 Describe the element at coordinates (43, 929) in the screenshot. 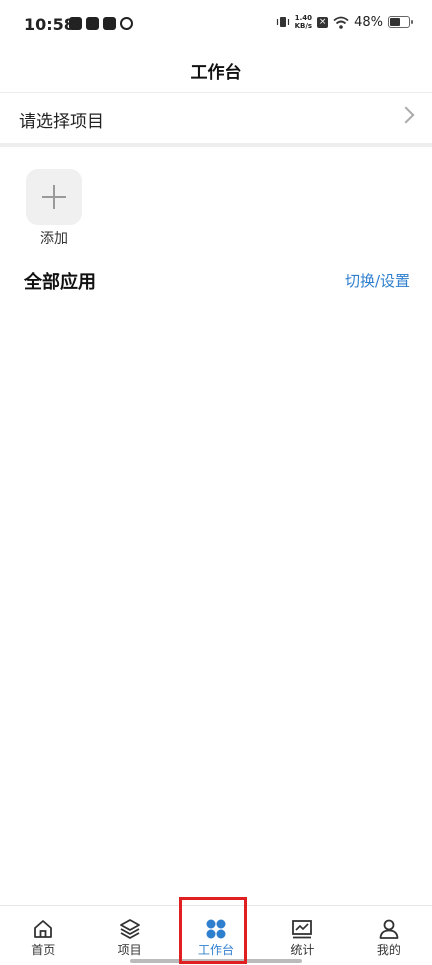

I see `home-icon` at that location.